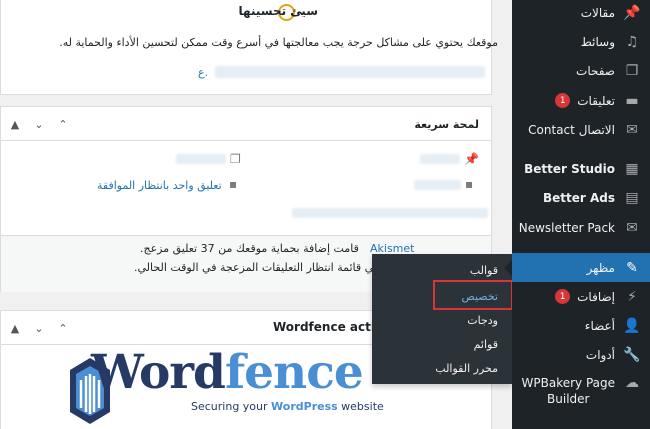 The width and height of the screenshot is (650, 429). I want to click on wordfence-wordmark: Wordfence, so click(227, 372).